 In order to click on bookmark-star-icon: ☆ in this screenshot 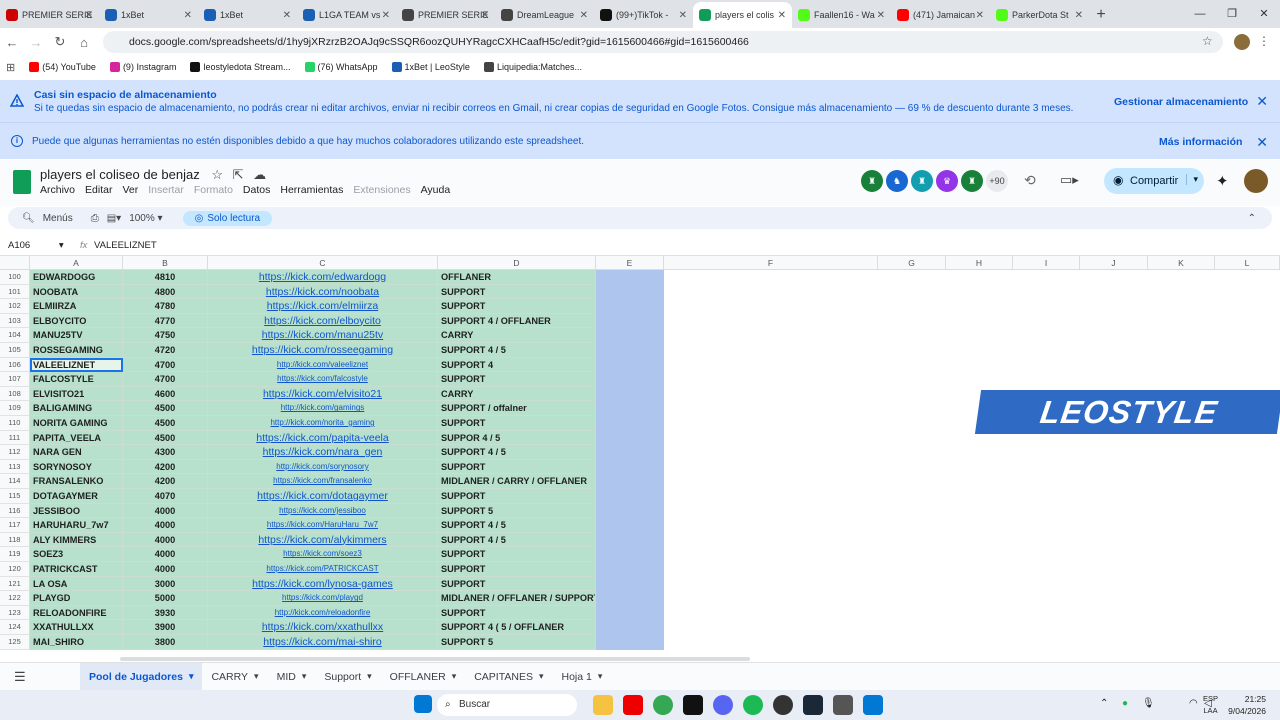, I will do `click(1207, 41)`.